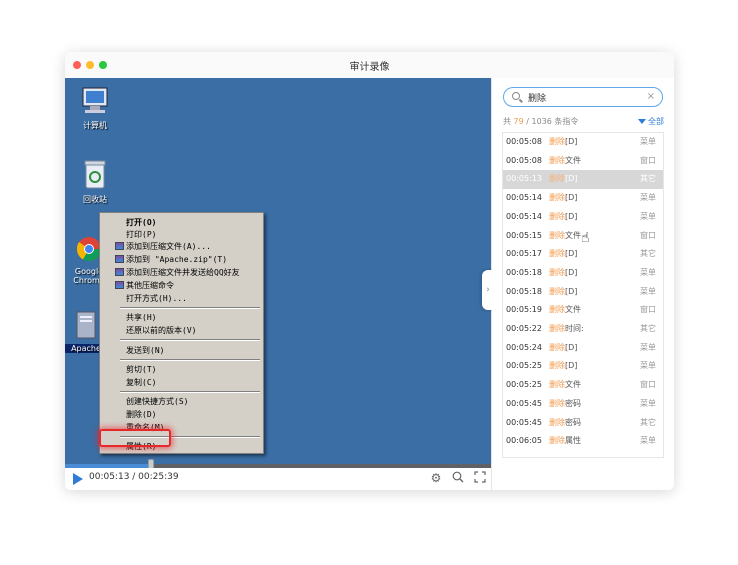 The image size is (738, 565). I want to click on menu-item-cut: 剪切(T), so click(141, 369).